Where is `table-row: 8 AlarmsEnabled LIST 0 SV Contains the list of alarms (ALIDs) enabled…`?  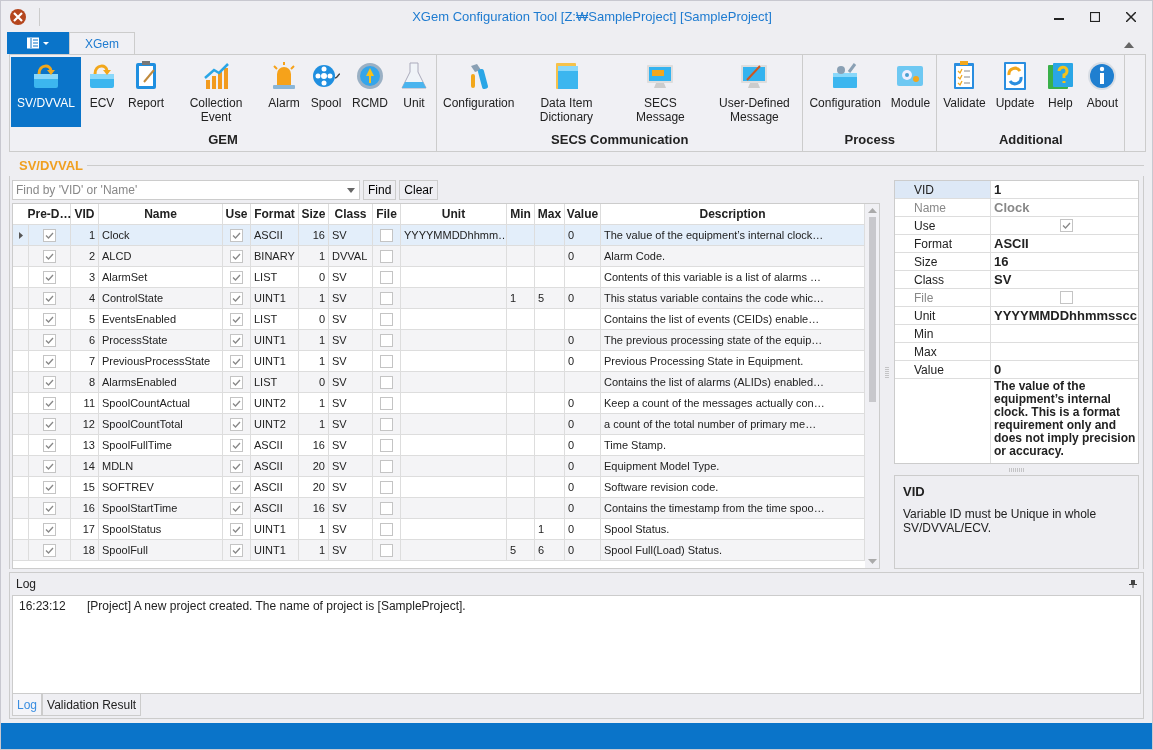
table-row: 8 AlarmsEnabled LIST 0 SV Contains the list of alarms (ALIDs) enabled… is located at coordinates (439, 382).